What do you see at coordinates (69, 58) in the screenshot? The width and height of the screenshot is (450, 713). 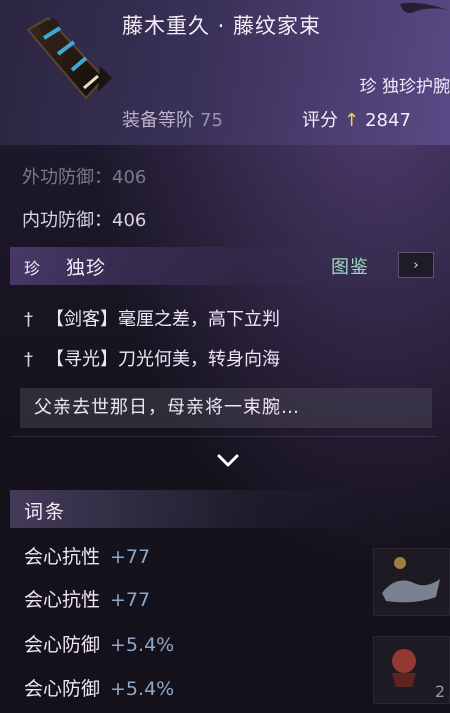 I see `wrist-guard-icon` at bounding box center [69, 58].